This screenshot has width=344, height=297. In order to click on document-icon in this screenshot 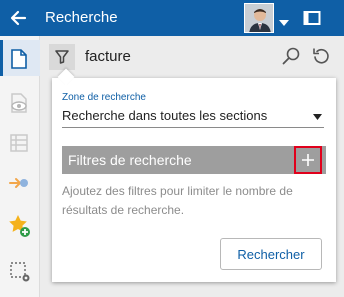, I will do `click(19, 59)`.